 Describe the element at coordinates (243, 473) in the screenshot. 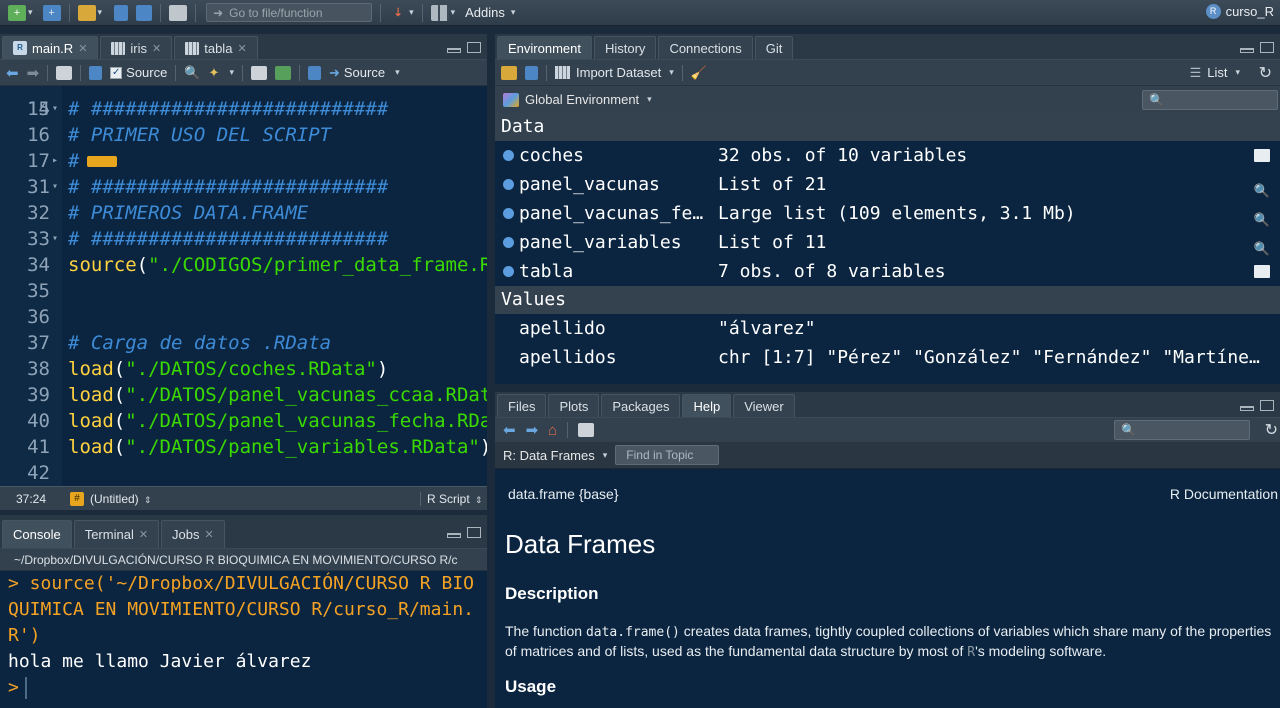

I see `code-line: 42` at that location.